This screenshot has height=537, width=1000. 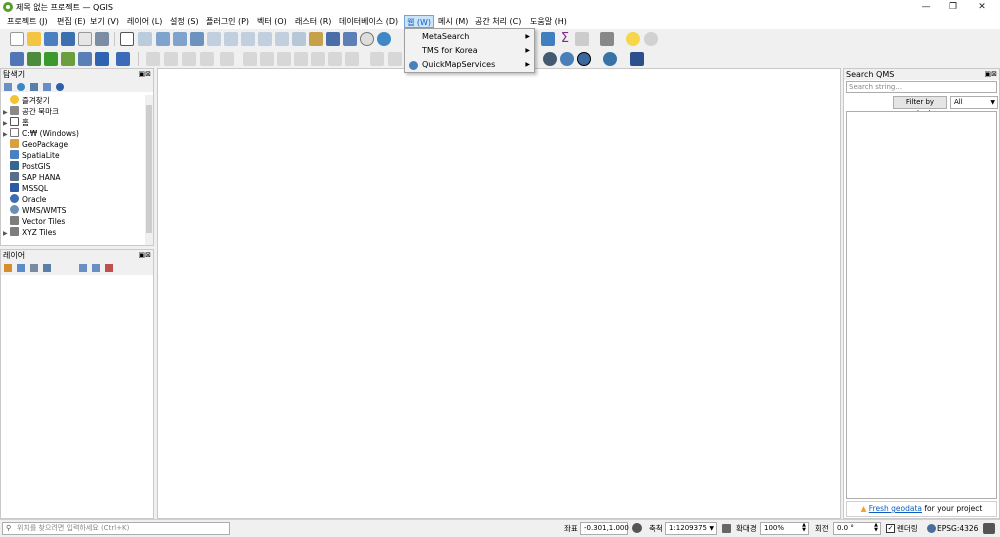 What do you see at coordinates (284, 59) in the screenshot?
I see `copy-features-icon` at bounding box center [284, 59].